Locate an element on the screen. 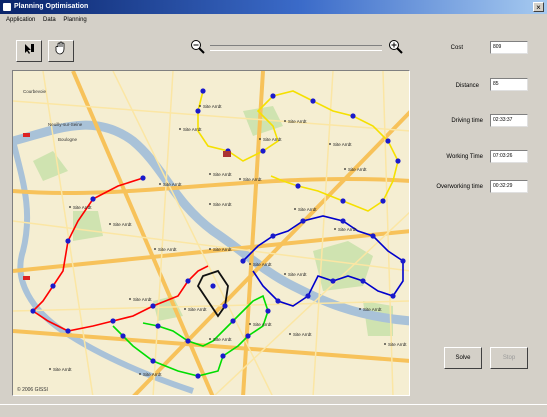 This screenshot has height=417, width=547. status-bar is located at coordinates (273, 410).